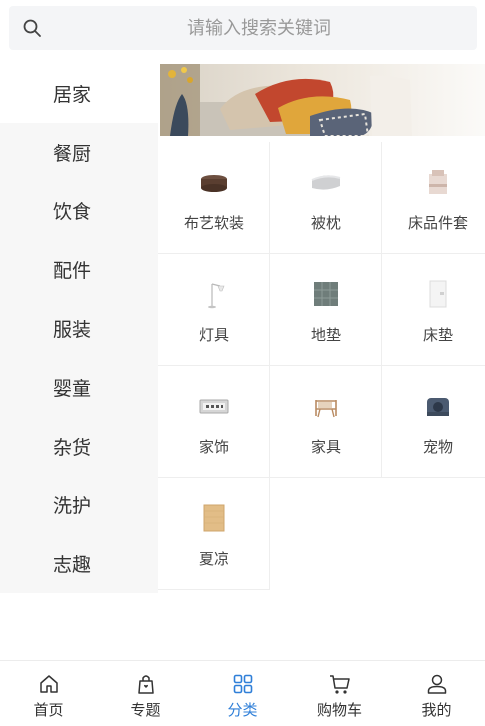 This screenshot has width=485, height=726. What do you see at coordinates (71, 447) in the screenshot?
I see `sidebar-item-label: 杂货` at bounding box center [71, 447].